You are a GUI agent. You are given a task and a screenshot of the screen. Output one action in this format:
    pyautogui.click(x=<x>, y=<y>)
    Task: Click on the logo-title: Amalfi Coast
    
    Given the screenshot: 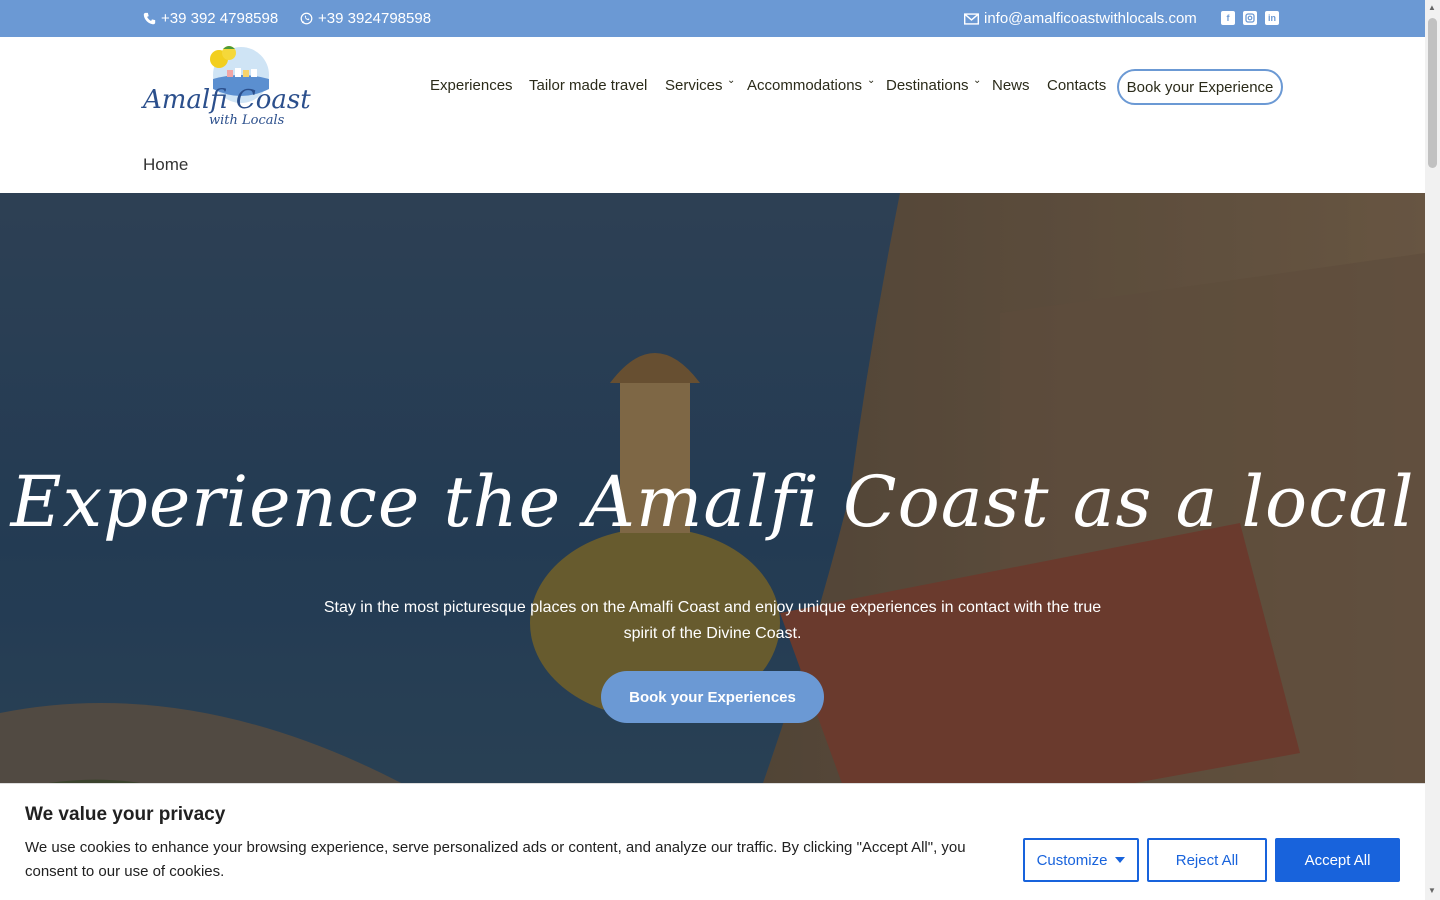 What is the action you would take?
    pyautogui.click(x=227, y=100)
    